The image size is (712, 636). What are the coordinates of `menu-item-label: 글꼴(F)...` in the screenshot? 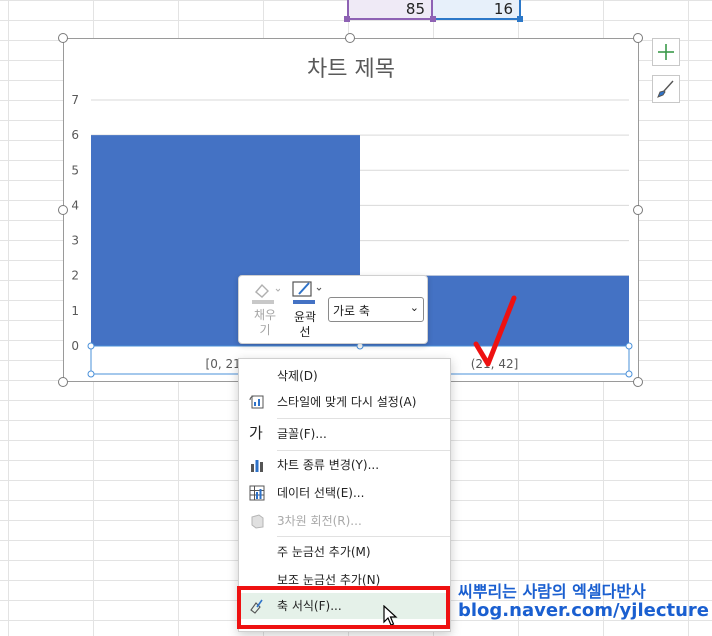 It's located at (302, 434).